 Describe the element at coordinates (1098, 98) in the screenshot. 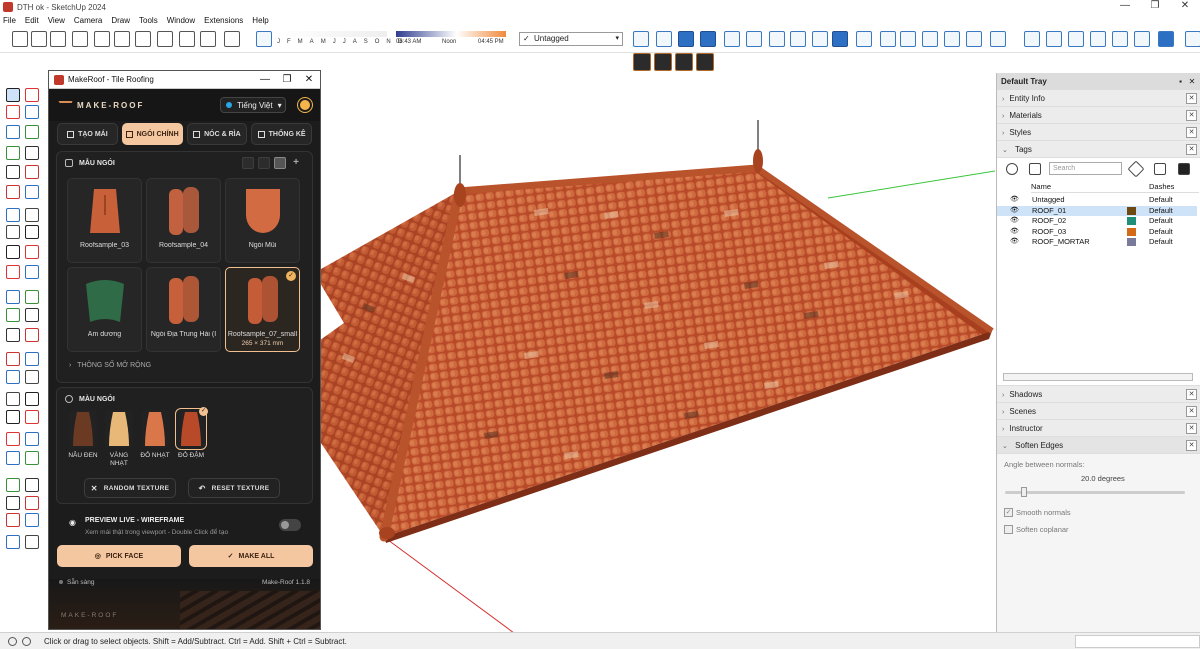

I see `panel-entity-info: › Entity Info ✕` at that location.